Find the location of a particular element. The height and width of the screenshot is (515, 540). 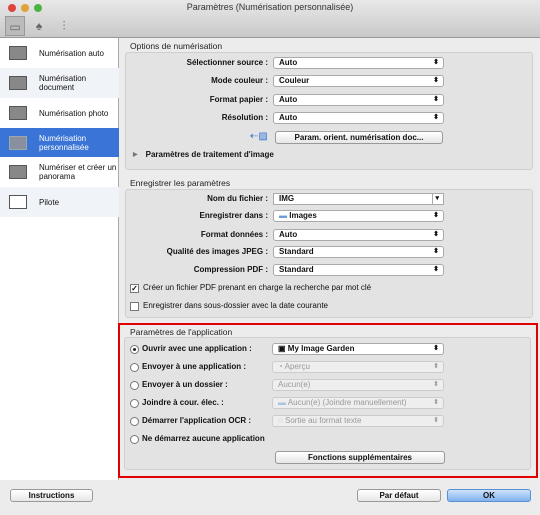

jpeg-quality-label: Qualité des images JPEG : is located at coordinates (217, 251).